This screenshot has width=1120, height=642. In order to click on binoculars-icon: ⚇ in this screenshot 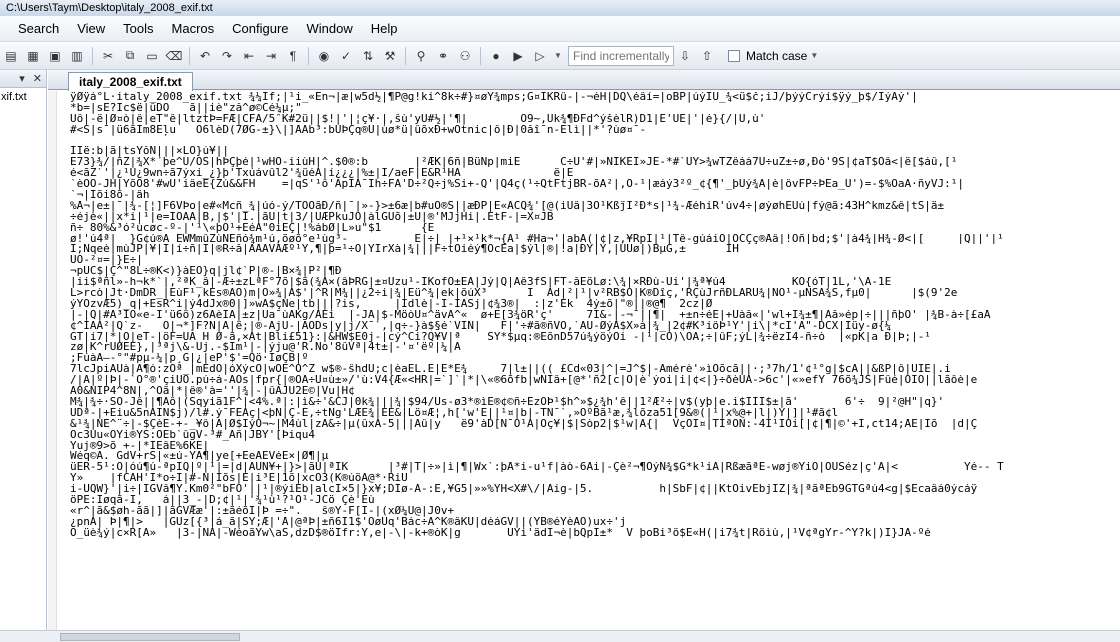, I will do `click(465, 56)`.